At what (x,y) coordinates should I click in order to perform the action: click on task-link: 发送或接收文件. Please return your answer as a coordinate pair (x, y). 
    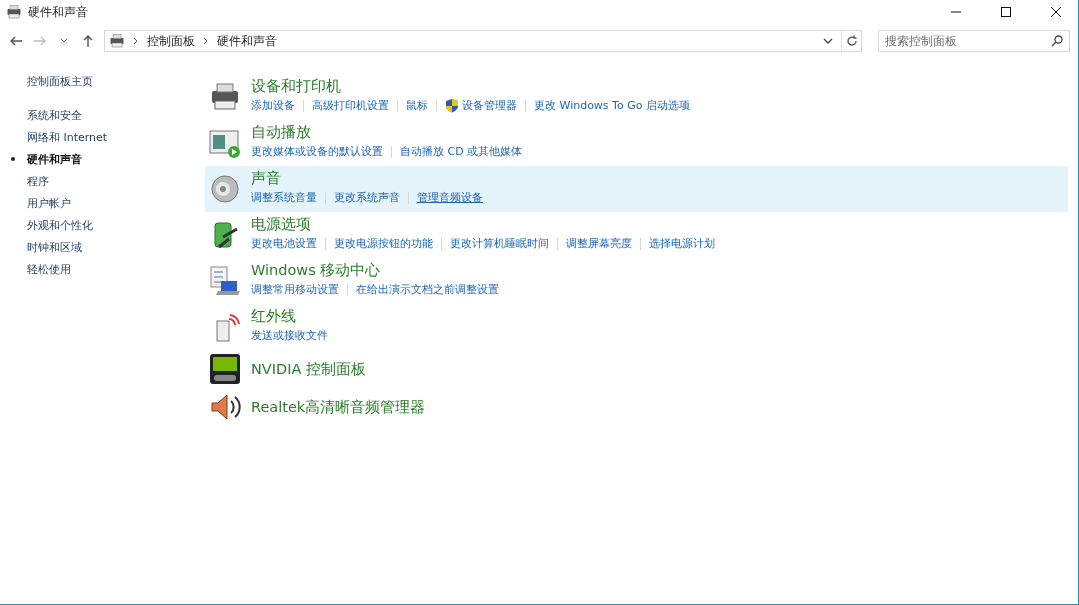
    Looking at the image, I should click on (289, 335).